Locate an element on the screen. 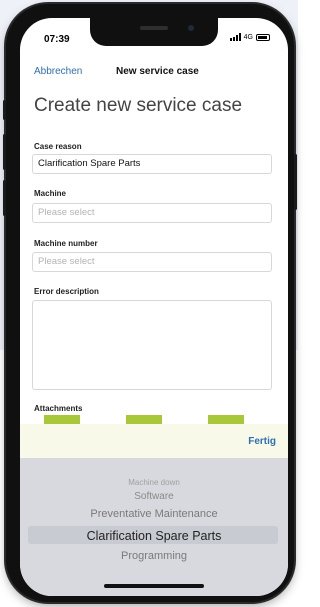 Image resolution: width=320 pixels, height=607 pixels. picker-option: Programming is located at coordinates (154, 556).